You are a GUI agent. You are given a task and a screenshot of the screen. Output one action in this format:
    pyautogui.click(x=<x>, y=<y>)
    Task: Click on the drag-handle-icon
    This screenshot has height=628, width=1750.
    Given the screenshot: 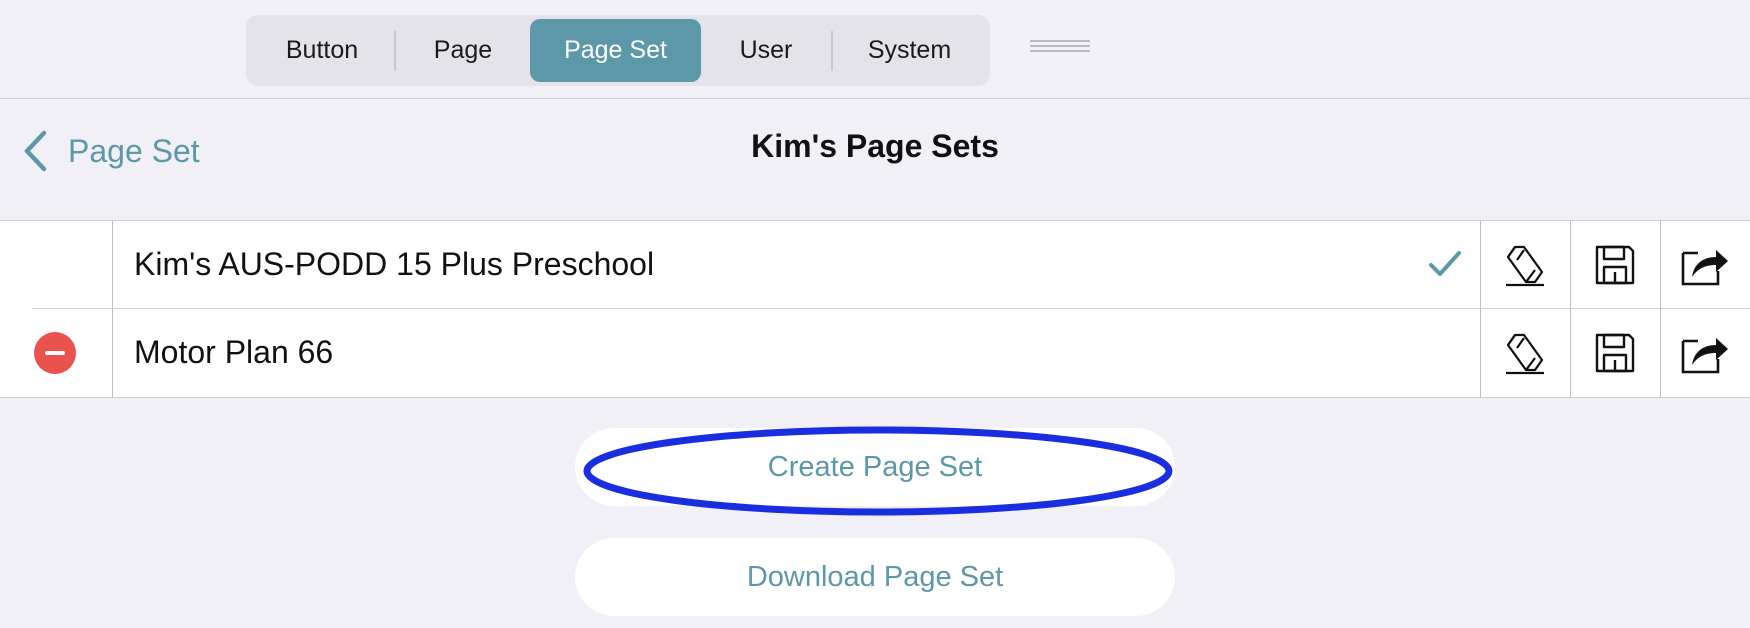 What is the action you would take?
    pyautogui.click(x=1060, y=48)
    